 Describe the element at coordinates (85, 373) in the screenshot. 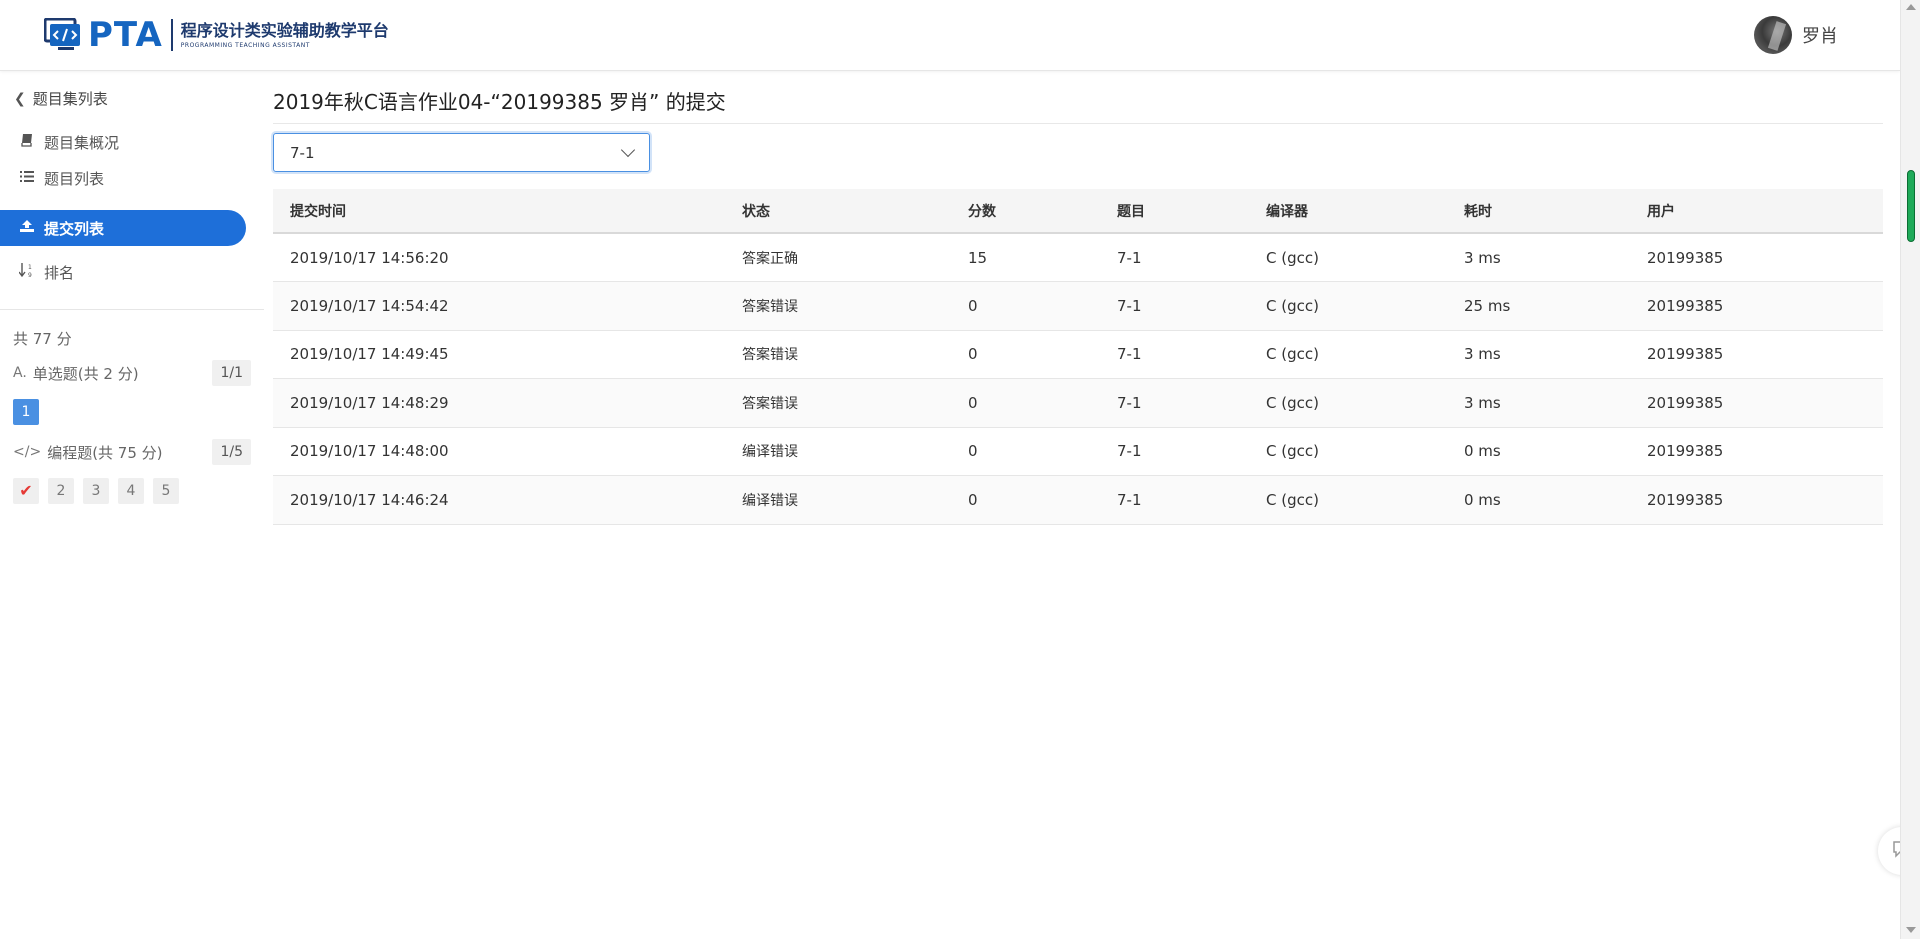

I see `section-label: 单选题(共 2 分)` at that location.